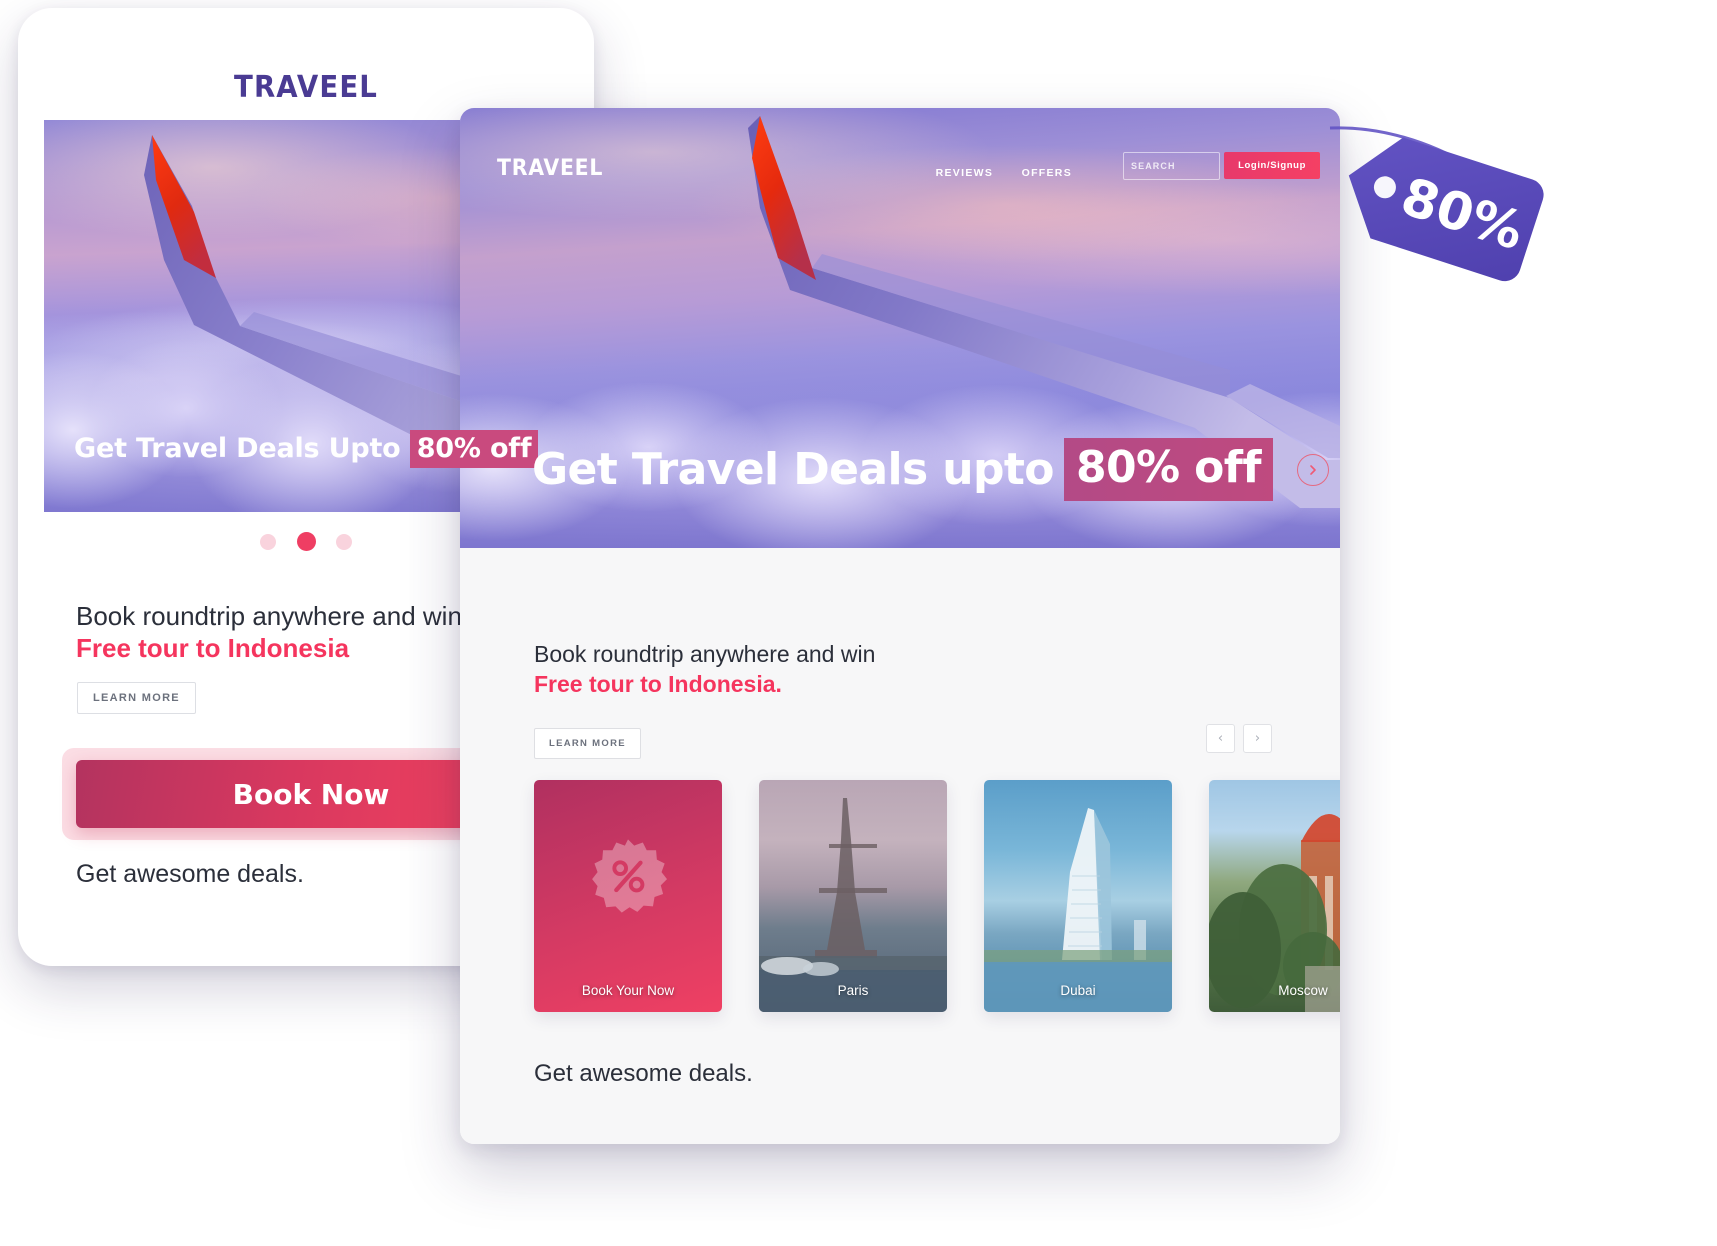 Image resolution: width=1717 pixels, height=1246 pixels. I want to click on mobile-hero-title-plain: Get Travel Deals Upto, so click(242, 448).